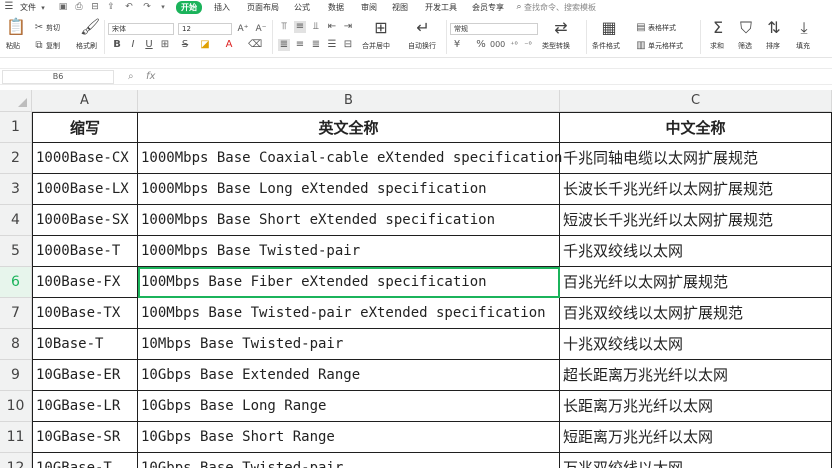 The image size is (832, 468). I want to click on fx-icon: fx, so click(150, 77).